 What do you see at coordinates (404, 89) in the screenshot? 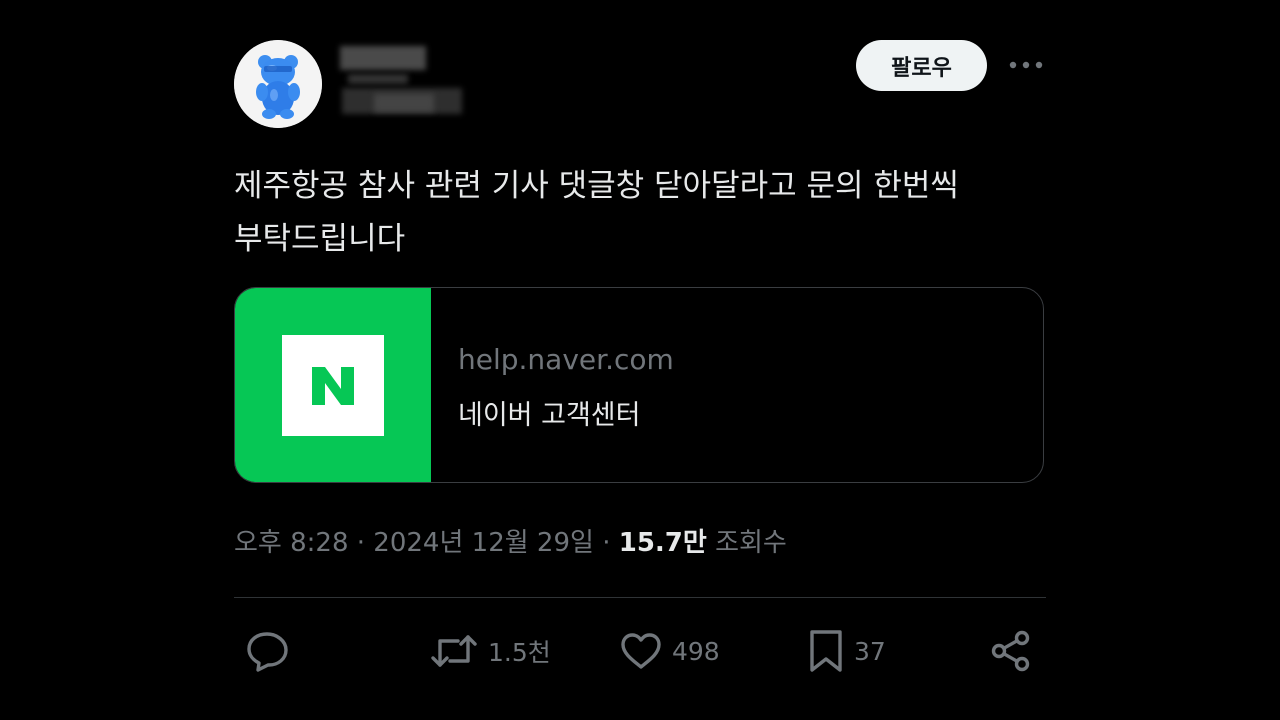
I see `redacted-username` at bounding box center [404, 89].